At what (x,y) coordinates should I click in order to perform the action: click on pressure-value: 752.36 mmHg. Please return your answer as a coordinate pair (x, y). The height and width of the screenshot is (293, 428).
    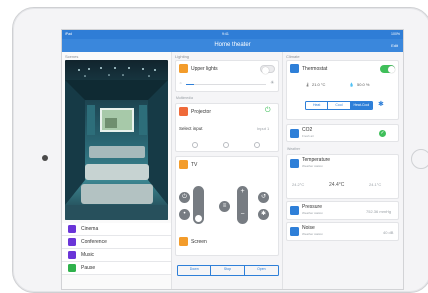
    Looking at the image, I should click on (379, 211).